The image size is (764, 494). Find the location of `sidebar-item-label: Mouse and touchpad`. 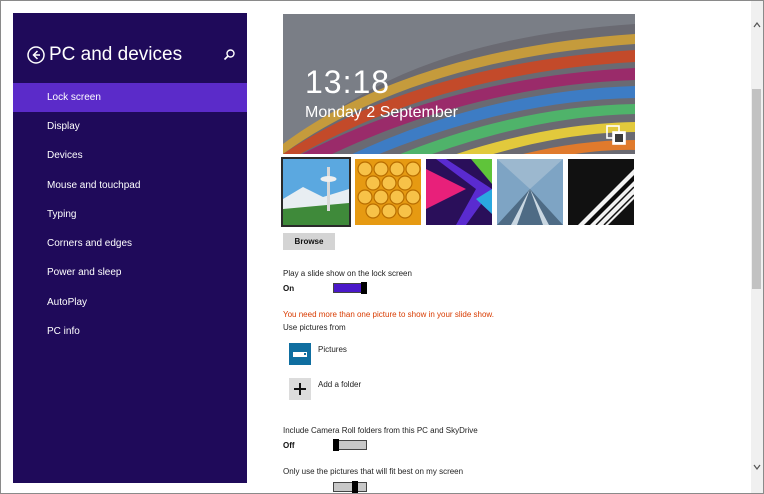

sidebar-item-label: Mouse and touchpad is located at coordinates (94, 185).